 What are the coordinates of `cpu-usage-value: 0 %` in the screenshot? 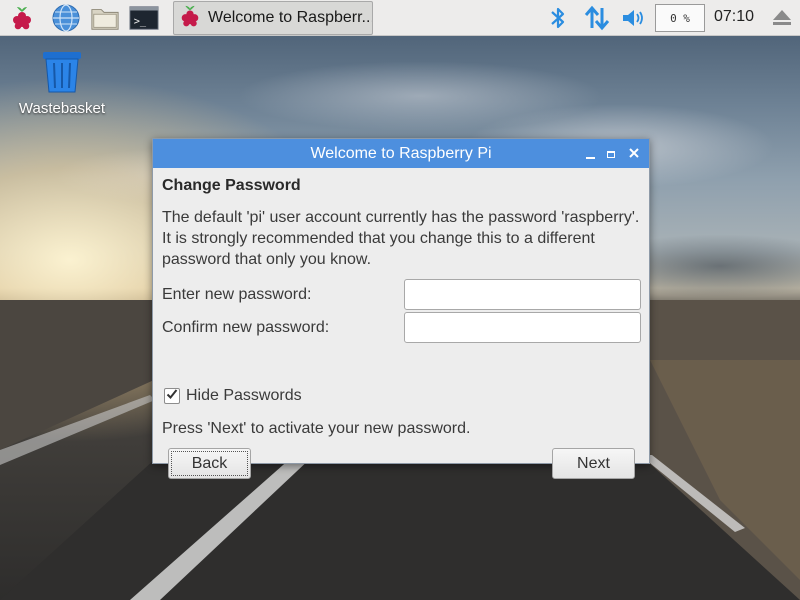 It's located at (680, 18).